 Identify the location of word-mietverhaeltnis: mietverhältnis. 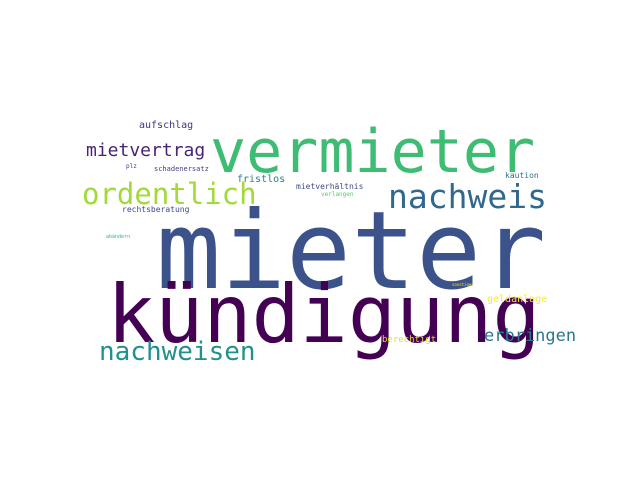
(330, 186).